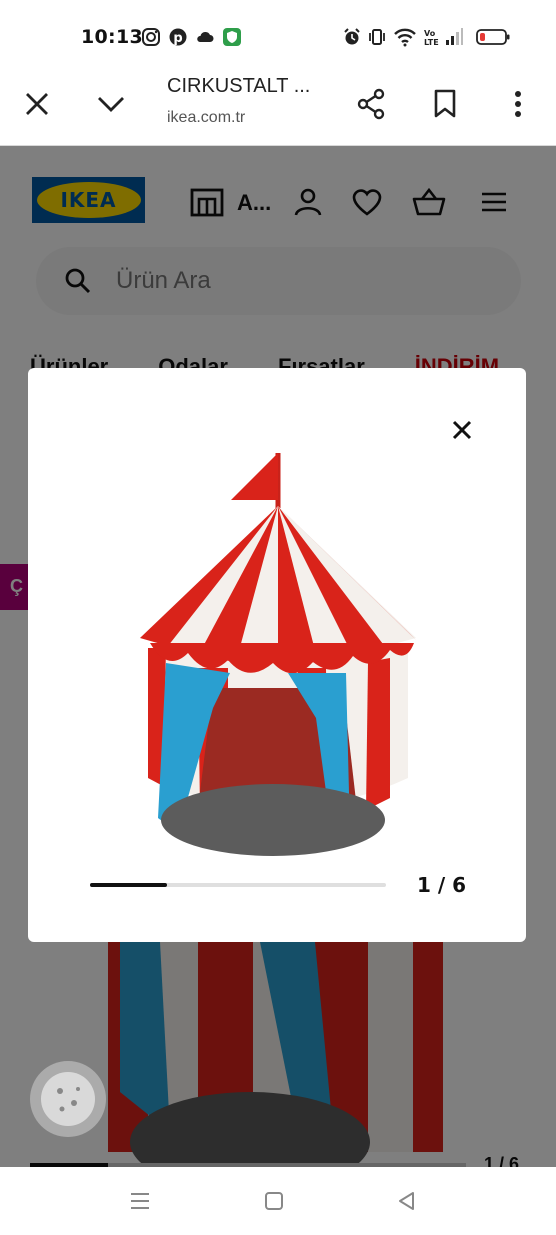 This screenshot has width=556, height=1235. I want to click on more-vert-icon, so click(518, 104).